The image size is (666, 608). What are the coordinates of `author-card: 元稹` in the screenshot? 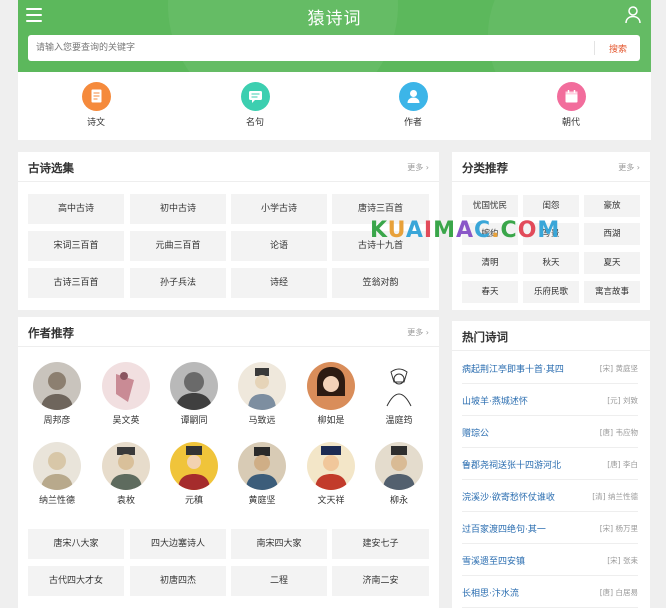 It's located at (194, 474).